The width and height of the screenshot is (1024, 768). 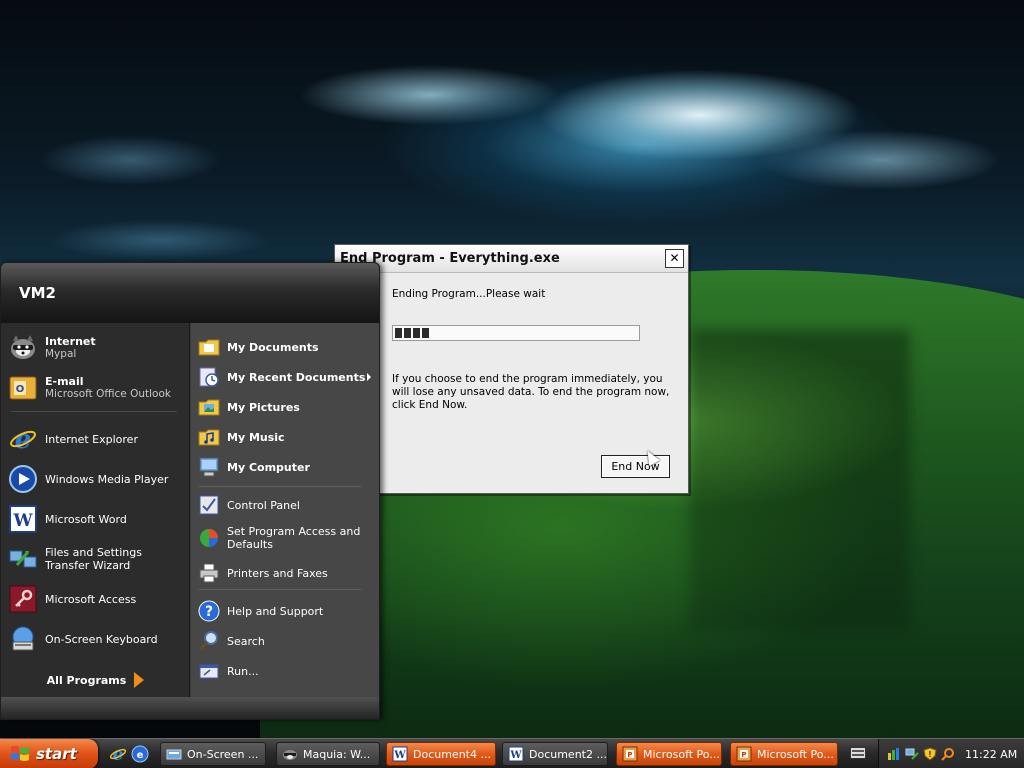 What do you see at coordinates (800, 480) in the screenshot?
I see `wallpaper-window-light` at bounding box center [800, 480].